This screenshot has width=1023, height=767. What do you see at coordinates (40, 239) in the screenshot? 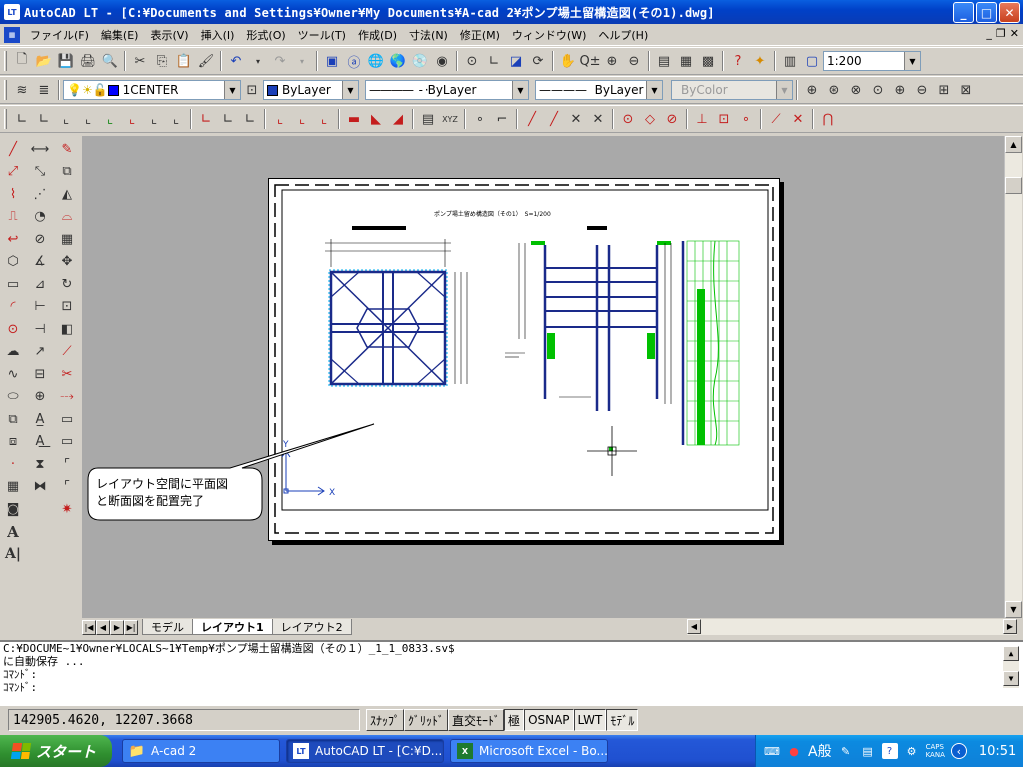
I see `dim-diameter-icon: ⊘` at bounding box center [40, 239].